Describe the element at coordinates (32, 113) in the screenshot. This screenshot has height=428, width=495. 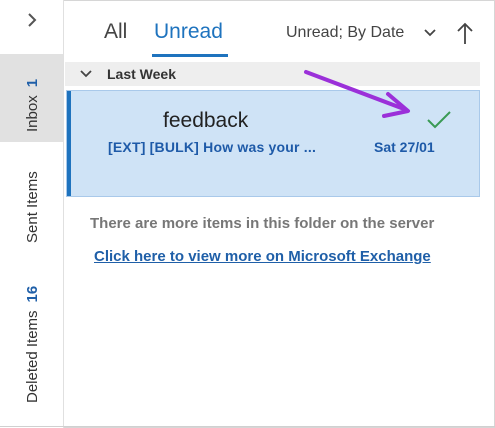
I see `folder-label: Inbox` at that location.